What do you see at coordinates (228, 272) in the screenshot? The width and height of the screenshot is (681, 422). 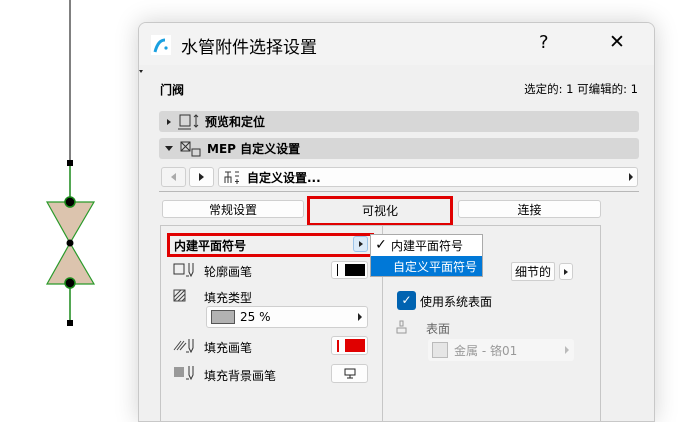 I see `outline-pen-label: 轮廓画笔` at bounding box center [228, 272].